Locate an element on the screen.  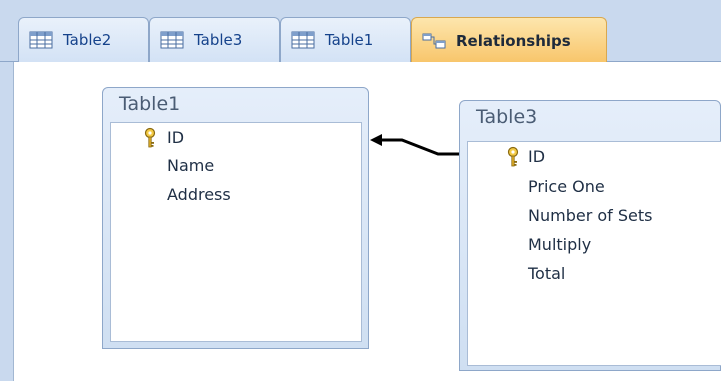
field-address: Address is located at coordinates (199, 194).